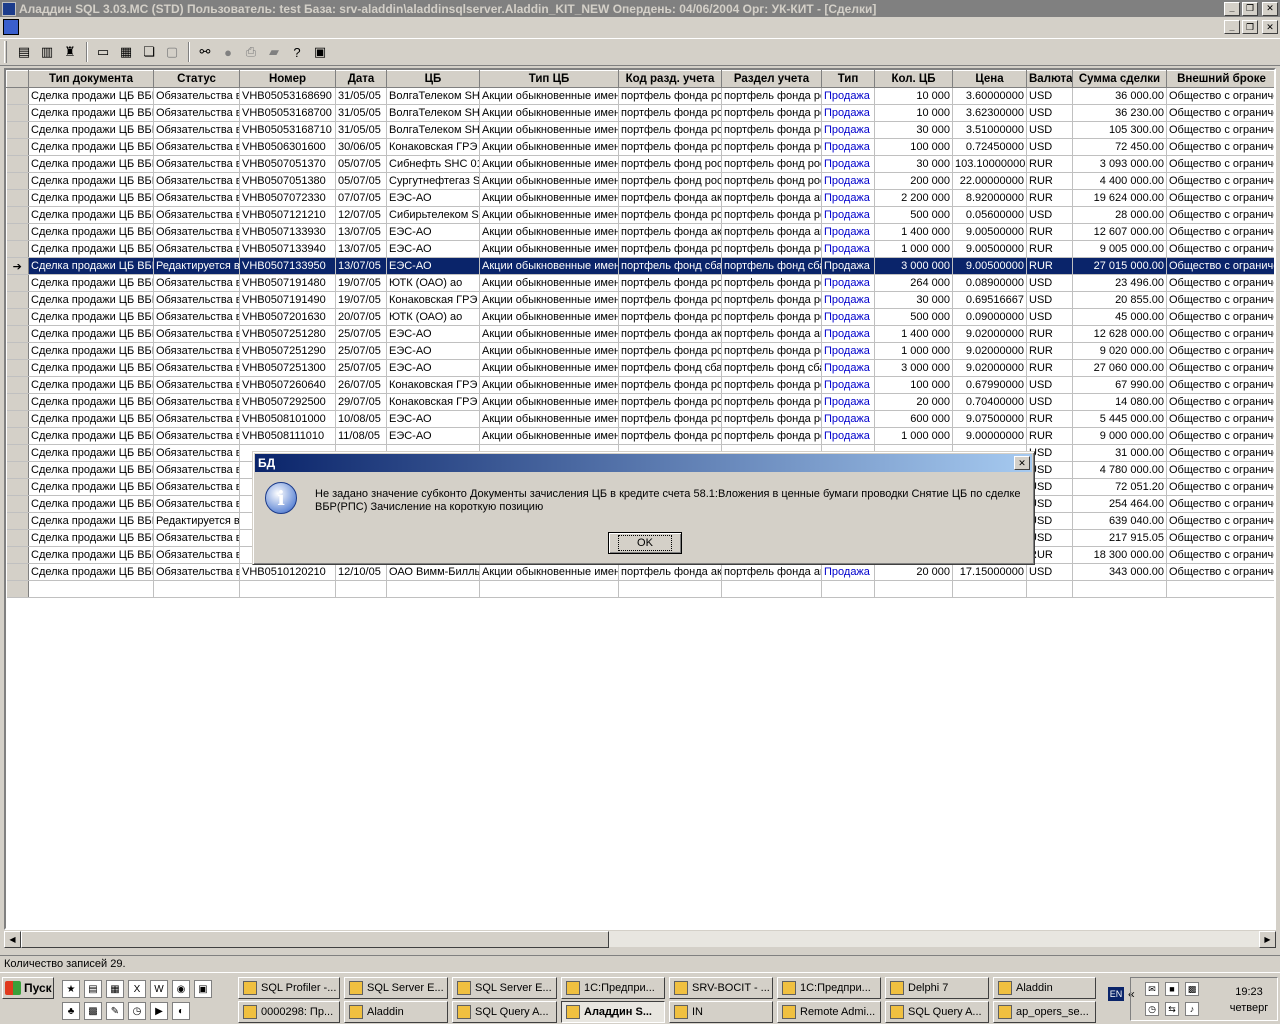  I want to click on table-cell: 12/07/05, so click(361, 215).